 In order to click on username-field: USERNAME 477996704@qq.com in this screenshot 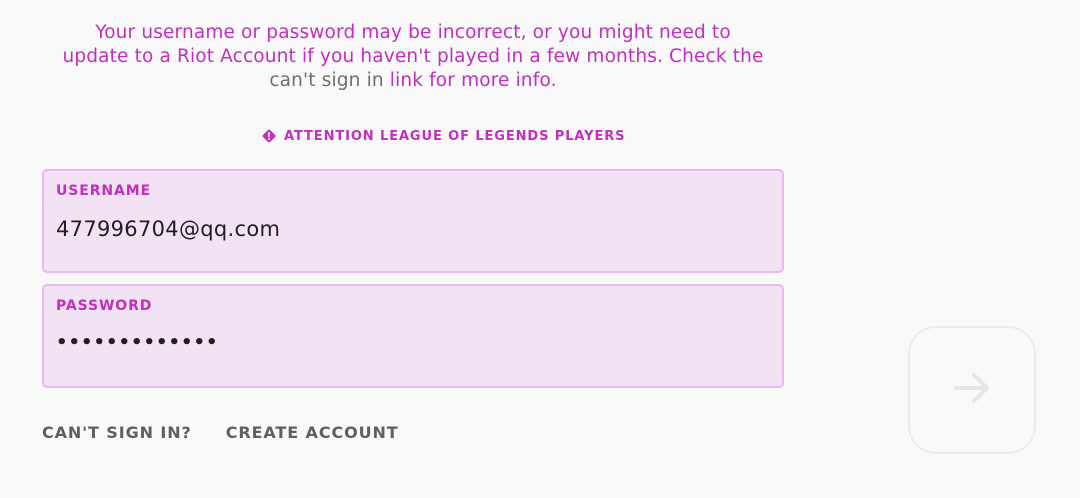, I will do `click(413, 221)`.